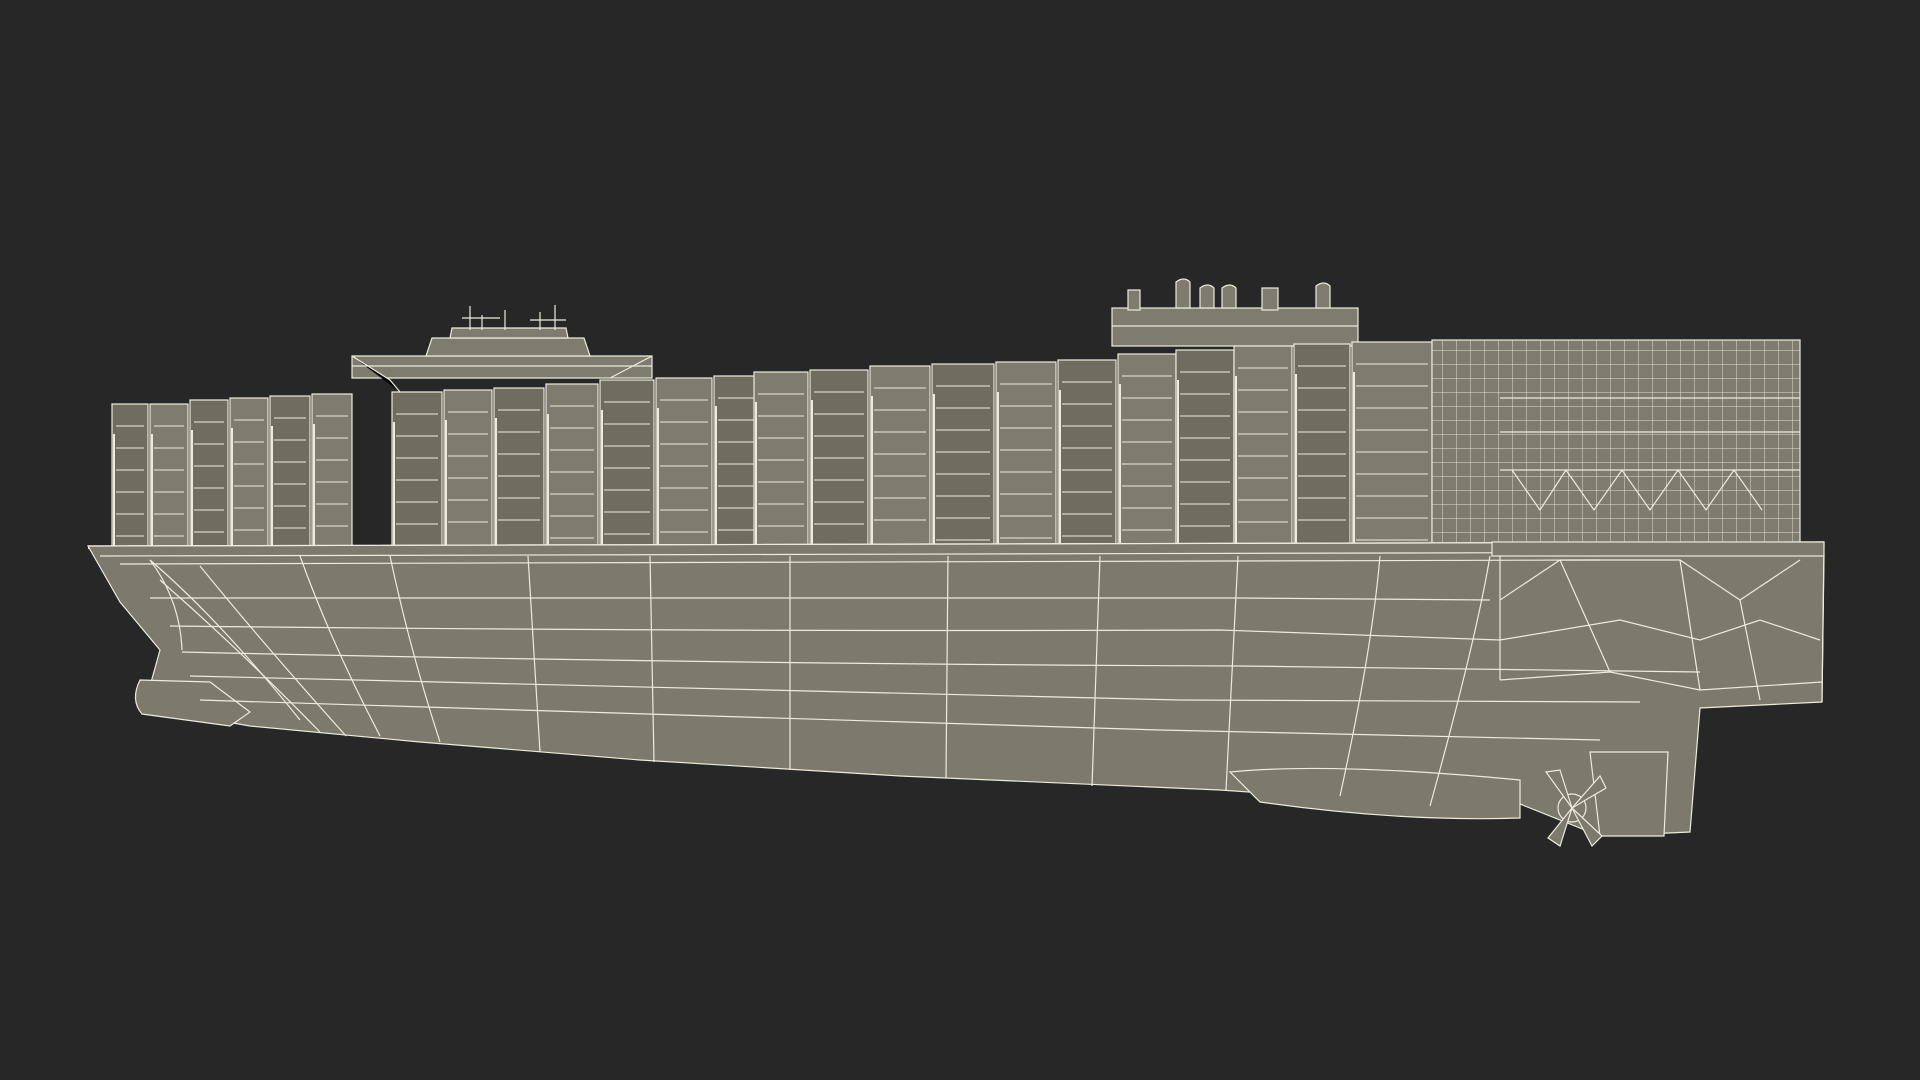  I want to click on stern-hull-block, so click(1658, 549).